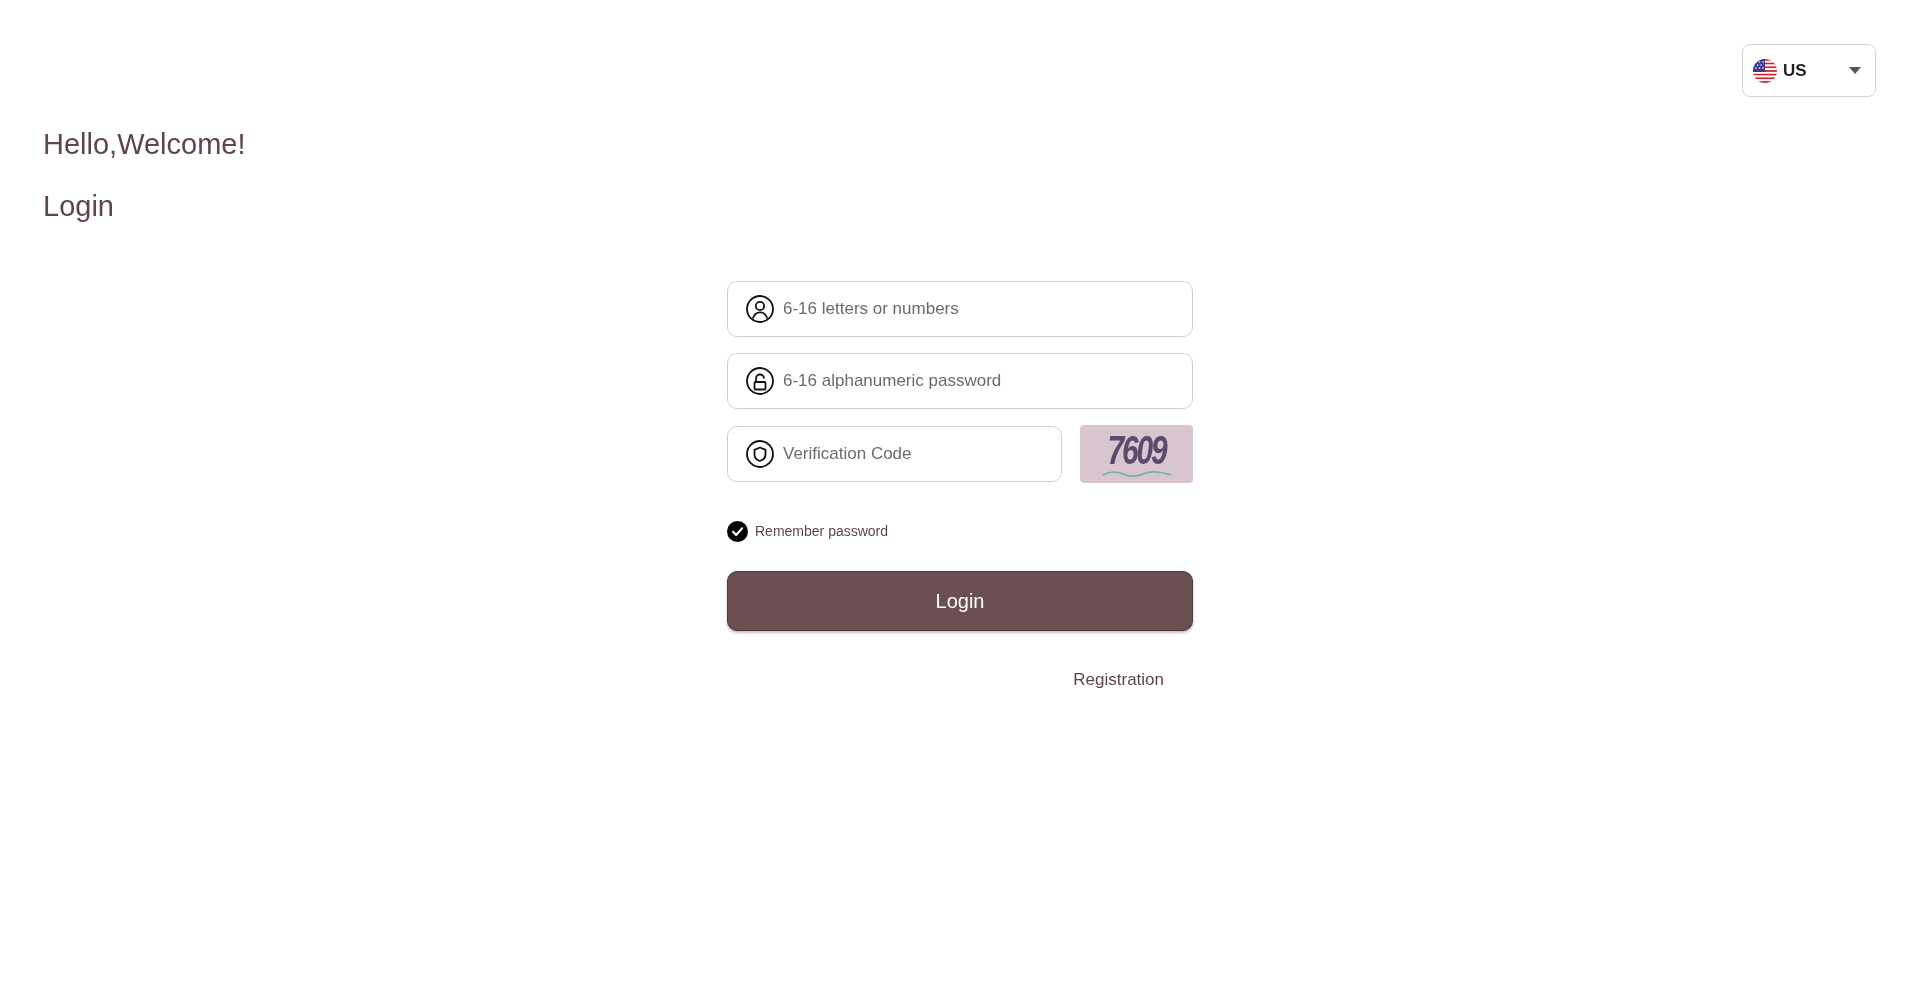 The image size is (1920, 993). What do you see at coordinates (737, 531) in the screenshot?
I see `checkbox` at bounding box center [737, 531].